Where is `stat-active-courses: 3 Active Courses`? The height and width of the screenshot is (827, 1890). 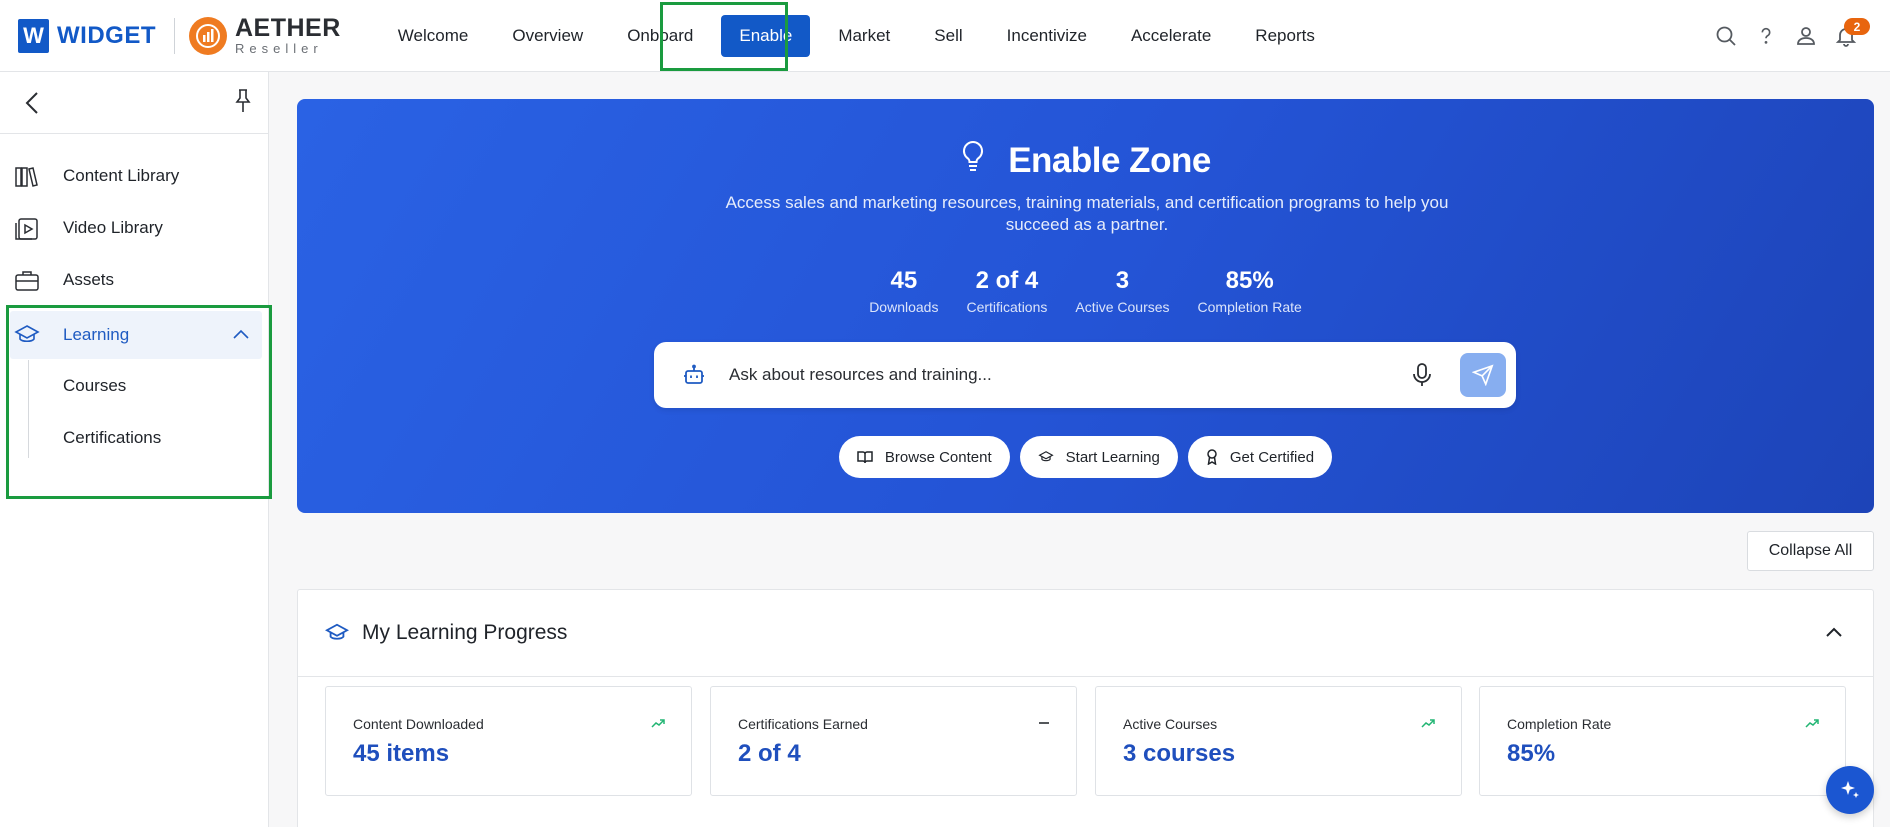
stat-active-courses: 3 Active Courses is located at coordinates (1122, 291).